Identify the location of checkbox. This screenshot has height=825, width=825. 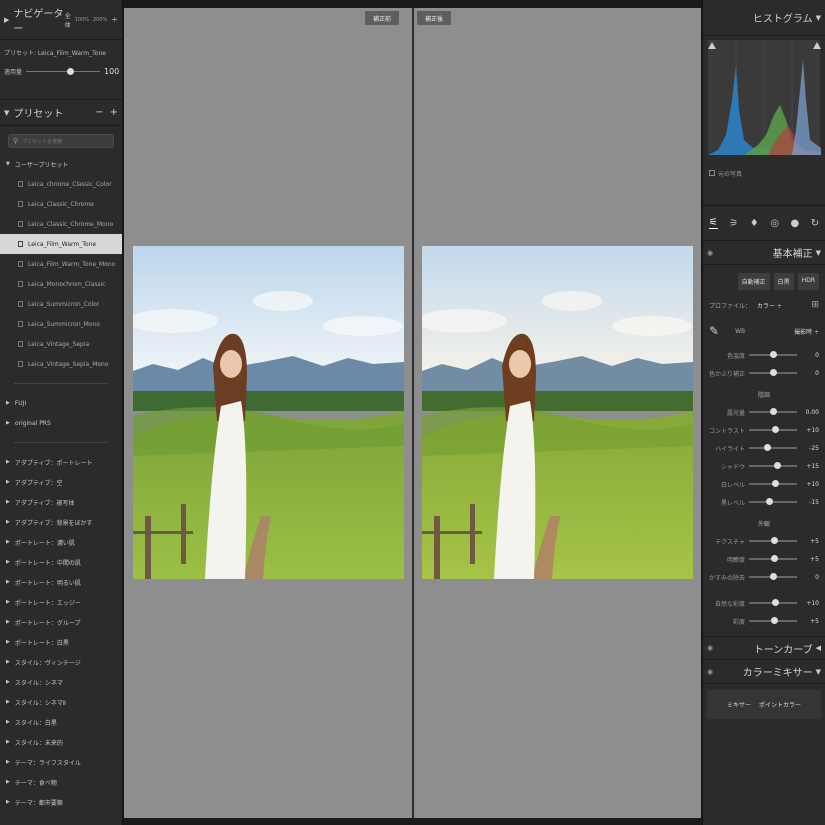
(712, 173).